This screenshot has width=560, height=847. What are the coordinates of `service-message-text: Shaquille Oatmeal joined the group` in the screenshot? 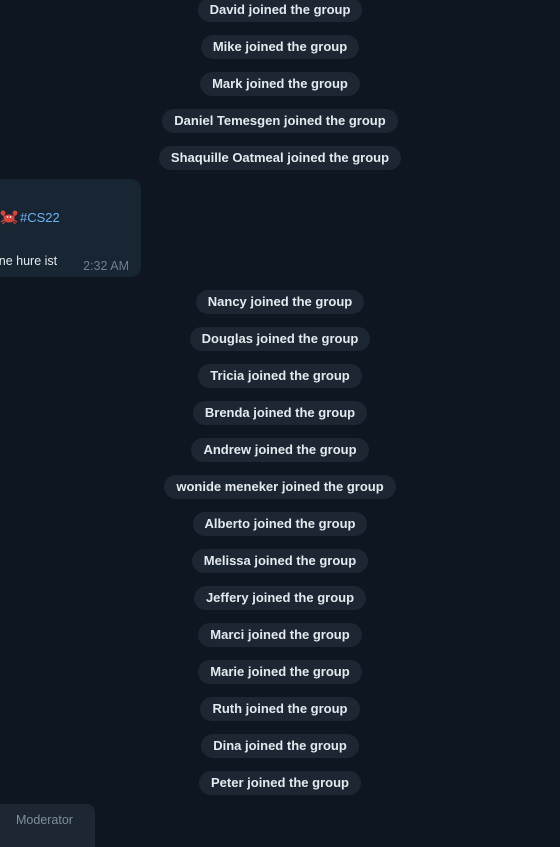 It's located at (280, 158).